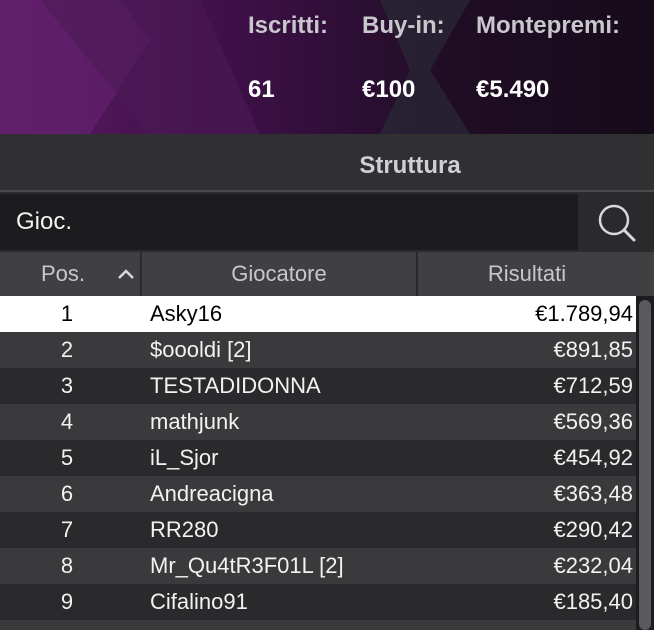 Image resolution: width=654 pixels, height=630 pixels. I want to click on row-position: 2, so click(67, 349).